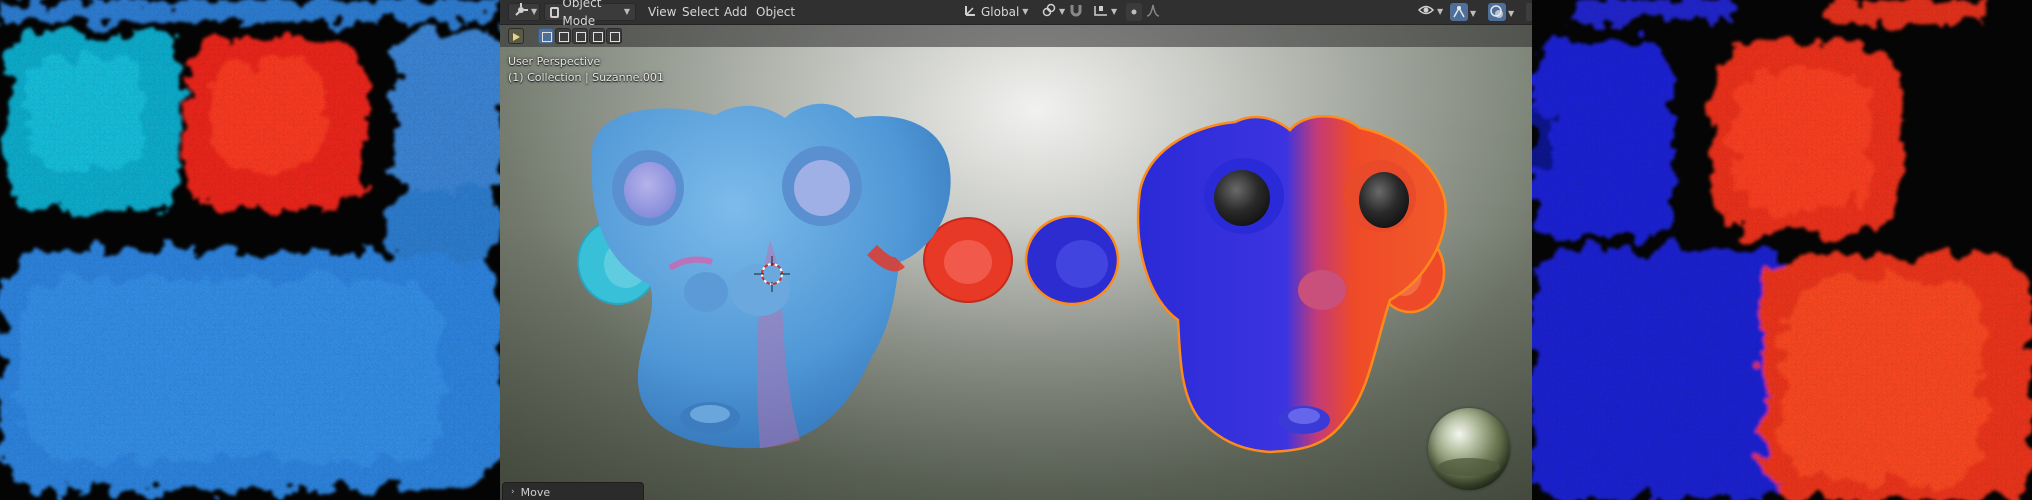  I want to click on select-extend-icon, so click(564, 37).